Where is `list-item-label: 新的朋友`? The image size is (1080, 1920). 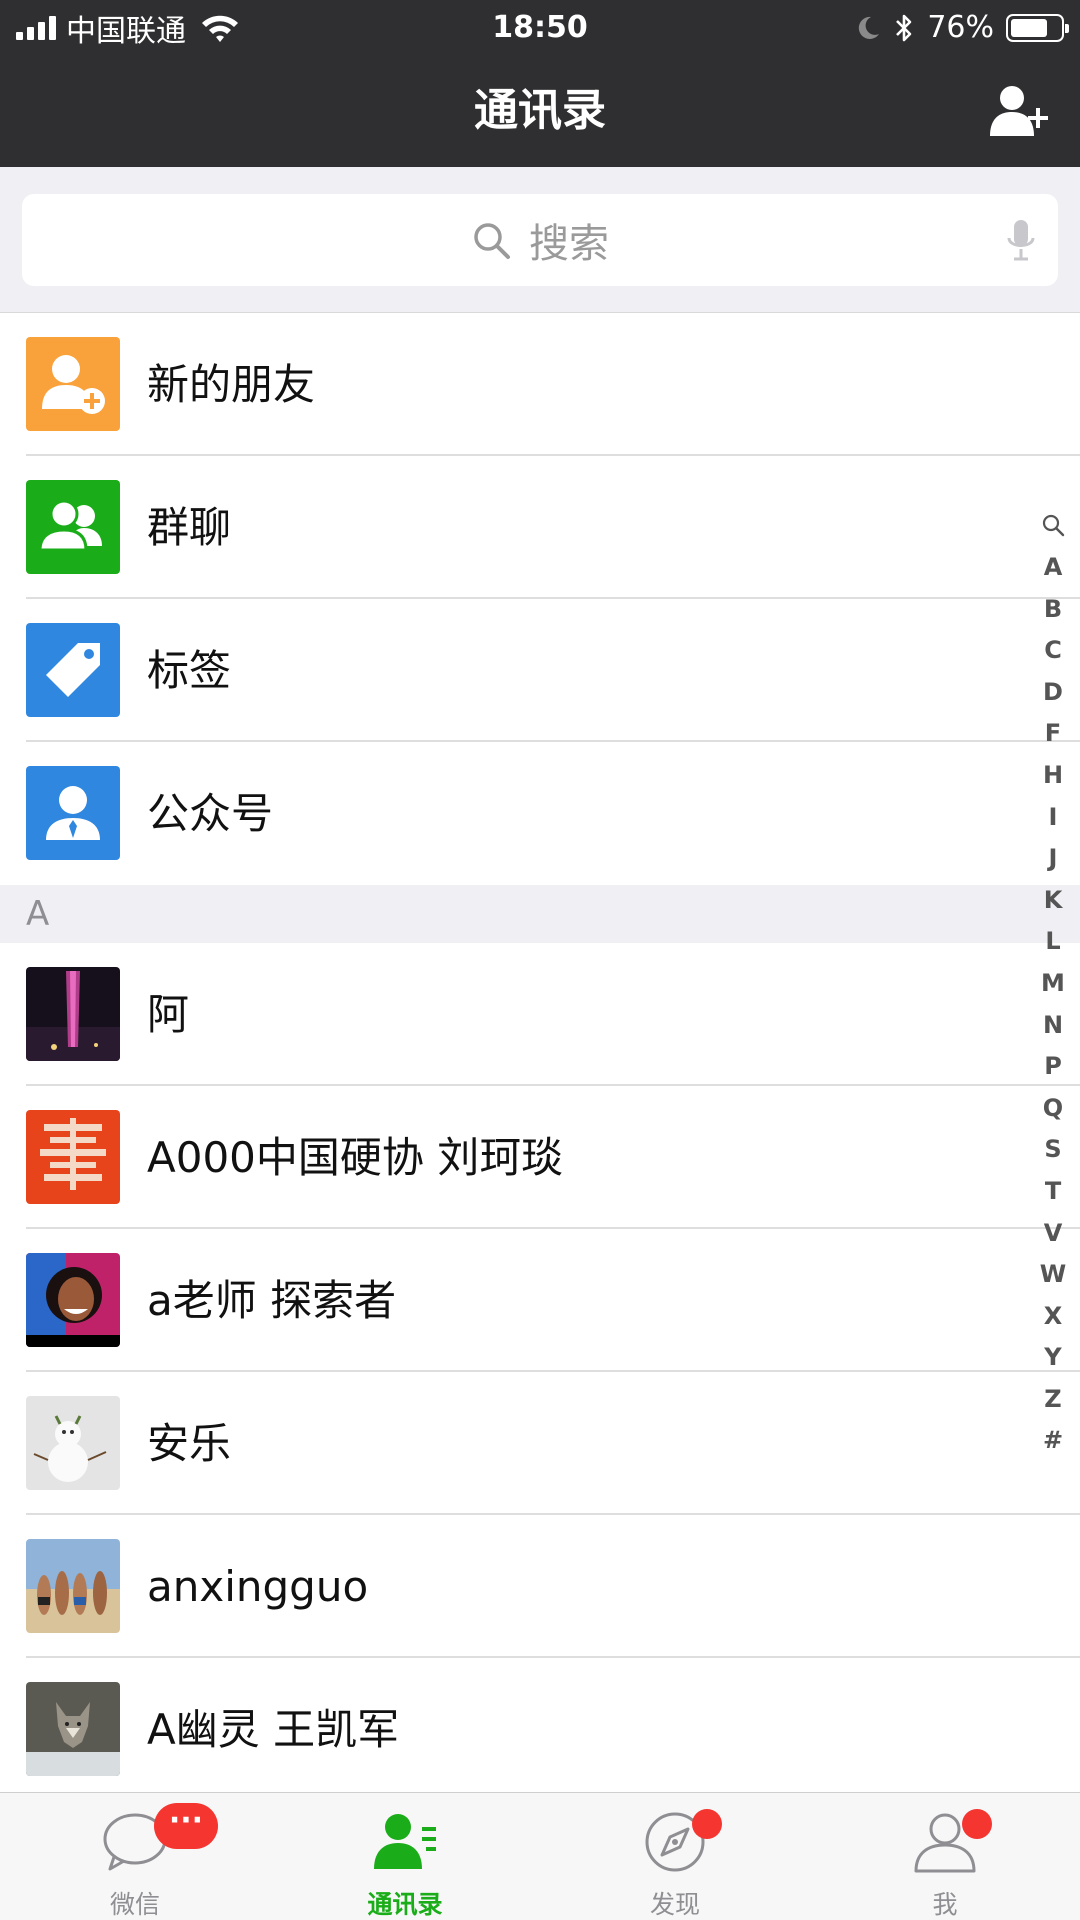 list-item-label: 新的朋友 is located at coordinates (231, 384).